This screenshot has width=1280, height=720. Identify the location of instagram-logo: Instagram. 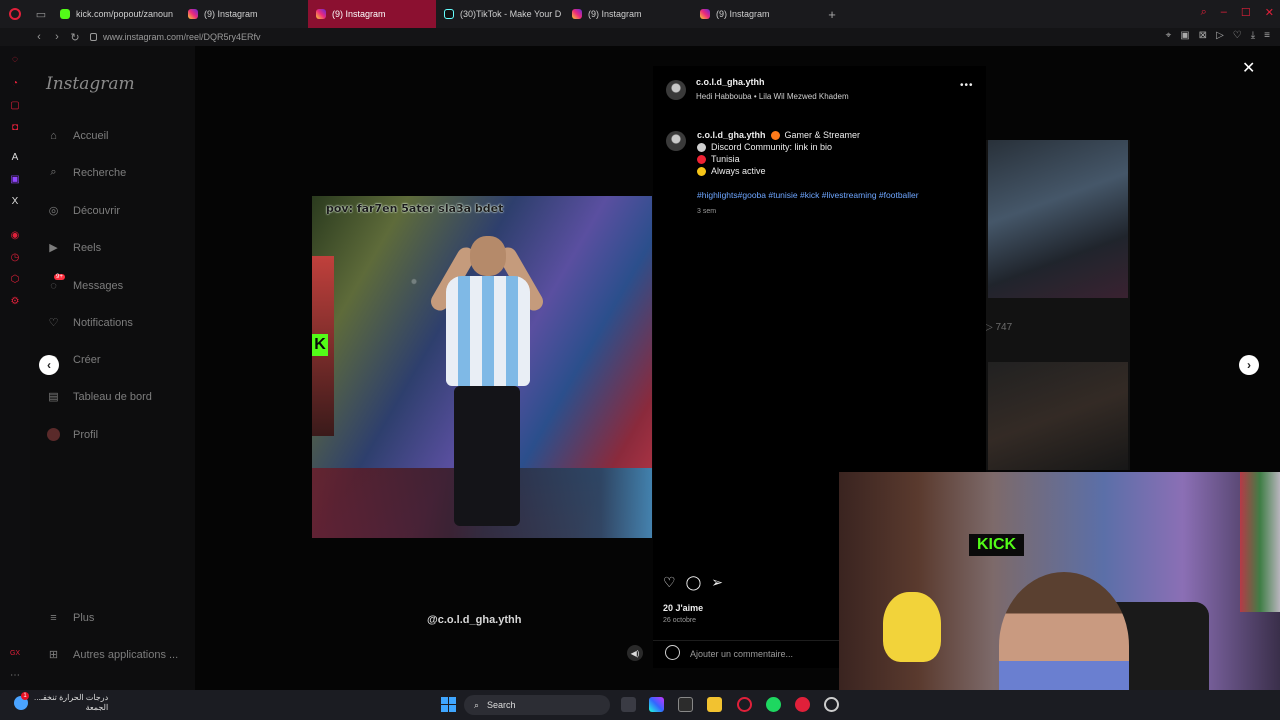
(90, 84).